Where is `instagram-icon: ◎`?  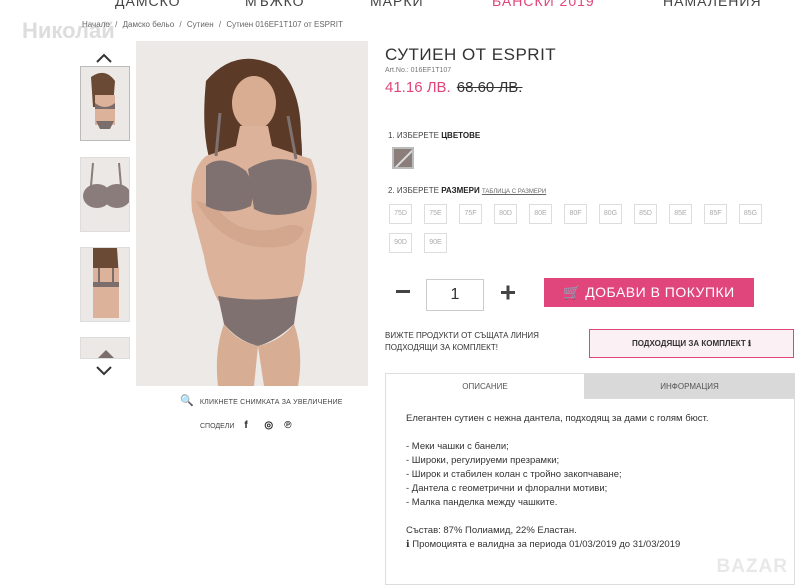 instagram-icon: ◎ is located at coordinates (269, 425).